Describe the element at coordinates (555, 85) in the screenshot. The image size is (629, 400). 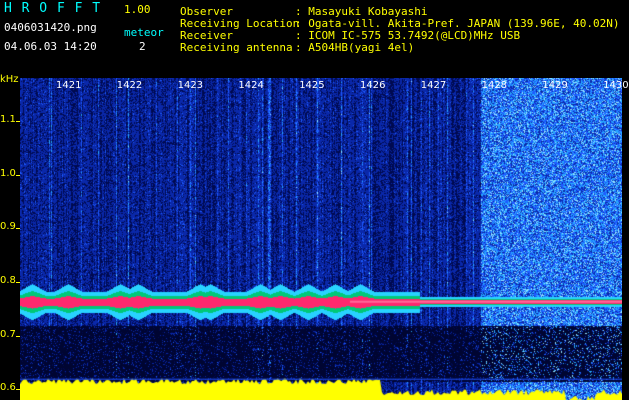
I see `time-label: 1429` at that location.